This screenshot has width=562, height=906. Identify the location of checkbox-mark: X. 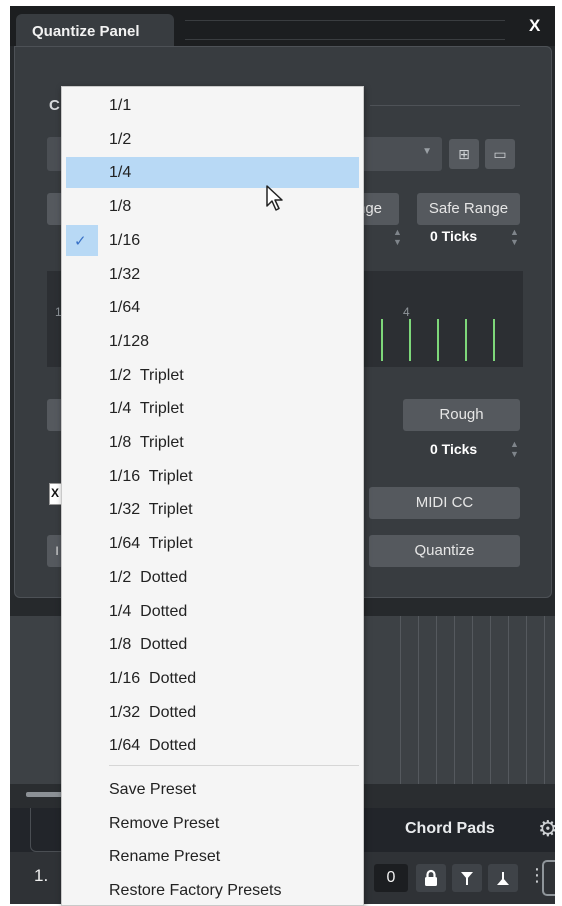
(55, 493).